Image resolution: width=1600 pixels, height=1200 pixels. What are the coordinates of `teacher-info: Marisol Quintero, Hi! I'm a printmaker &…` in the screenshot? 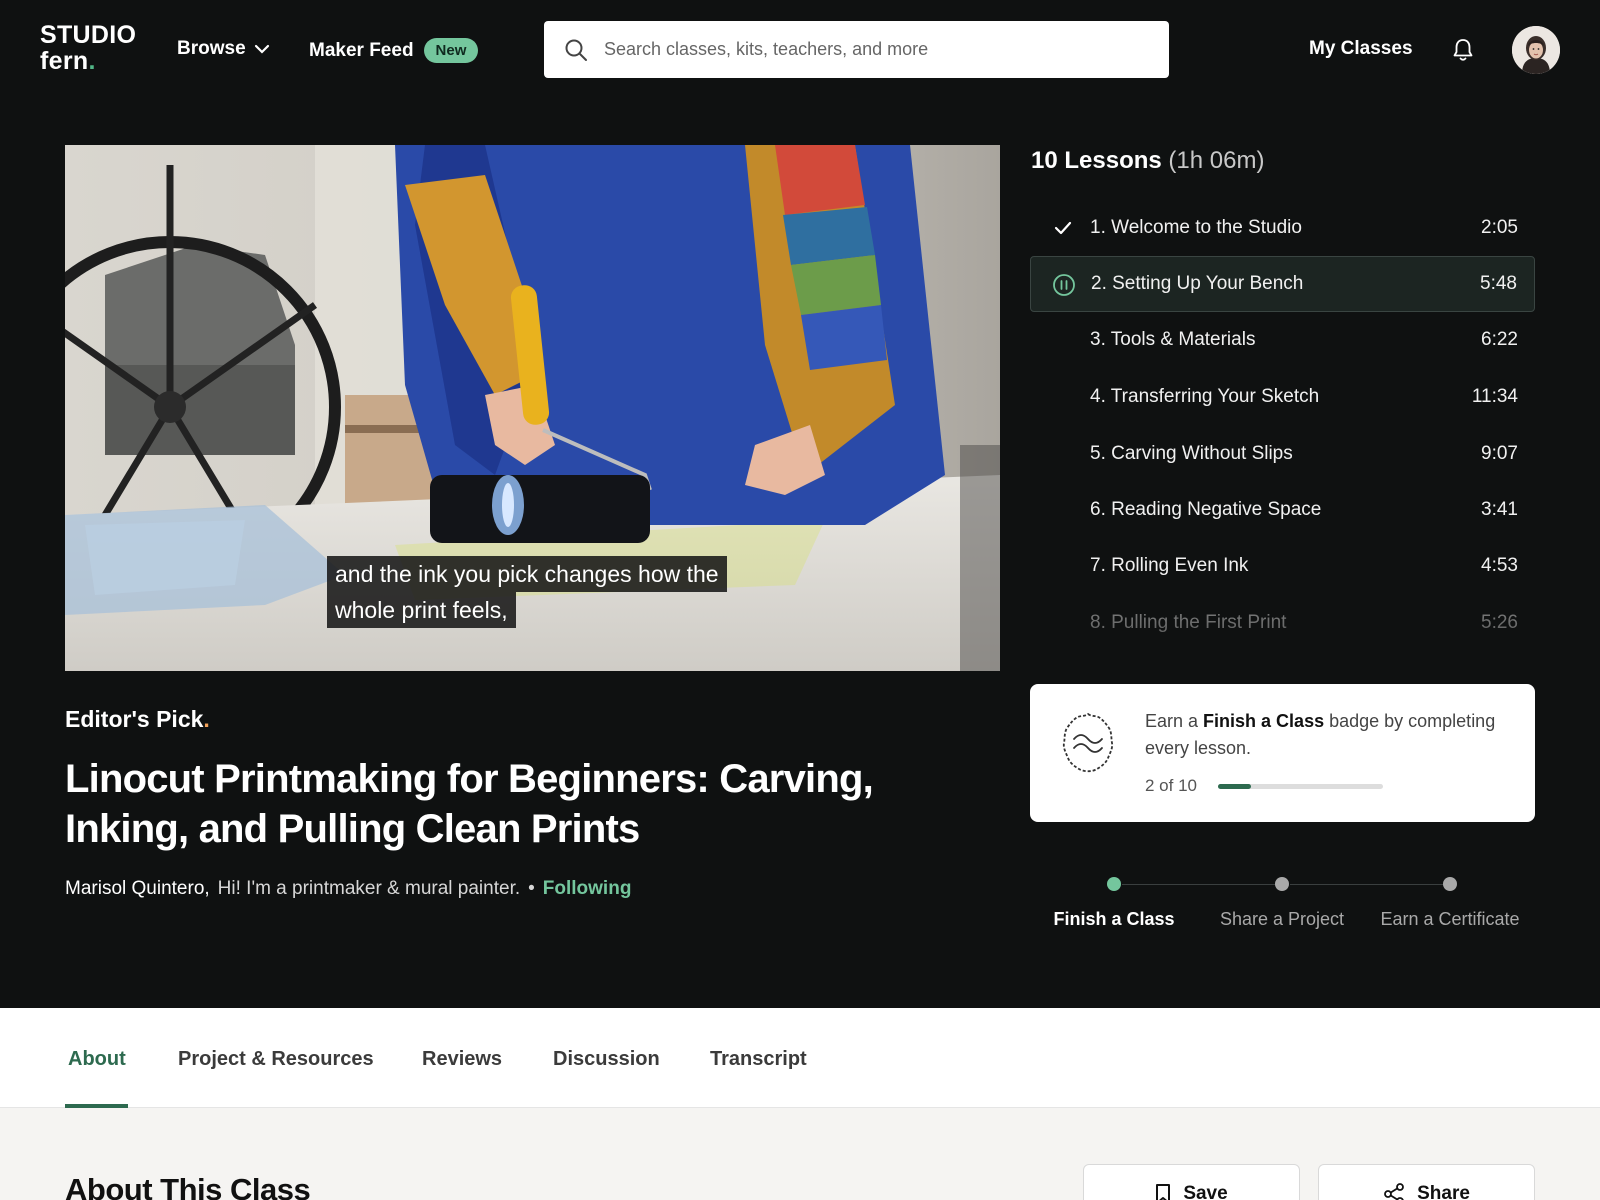 It's located at (348, 889).